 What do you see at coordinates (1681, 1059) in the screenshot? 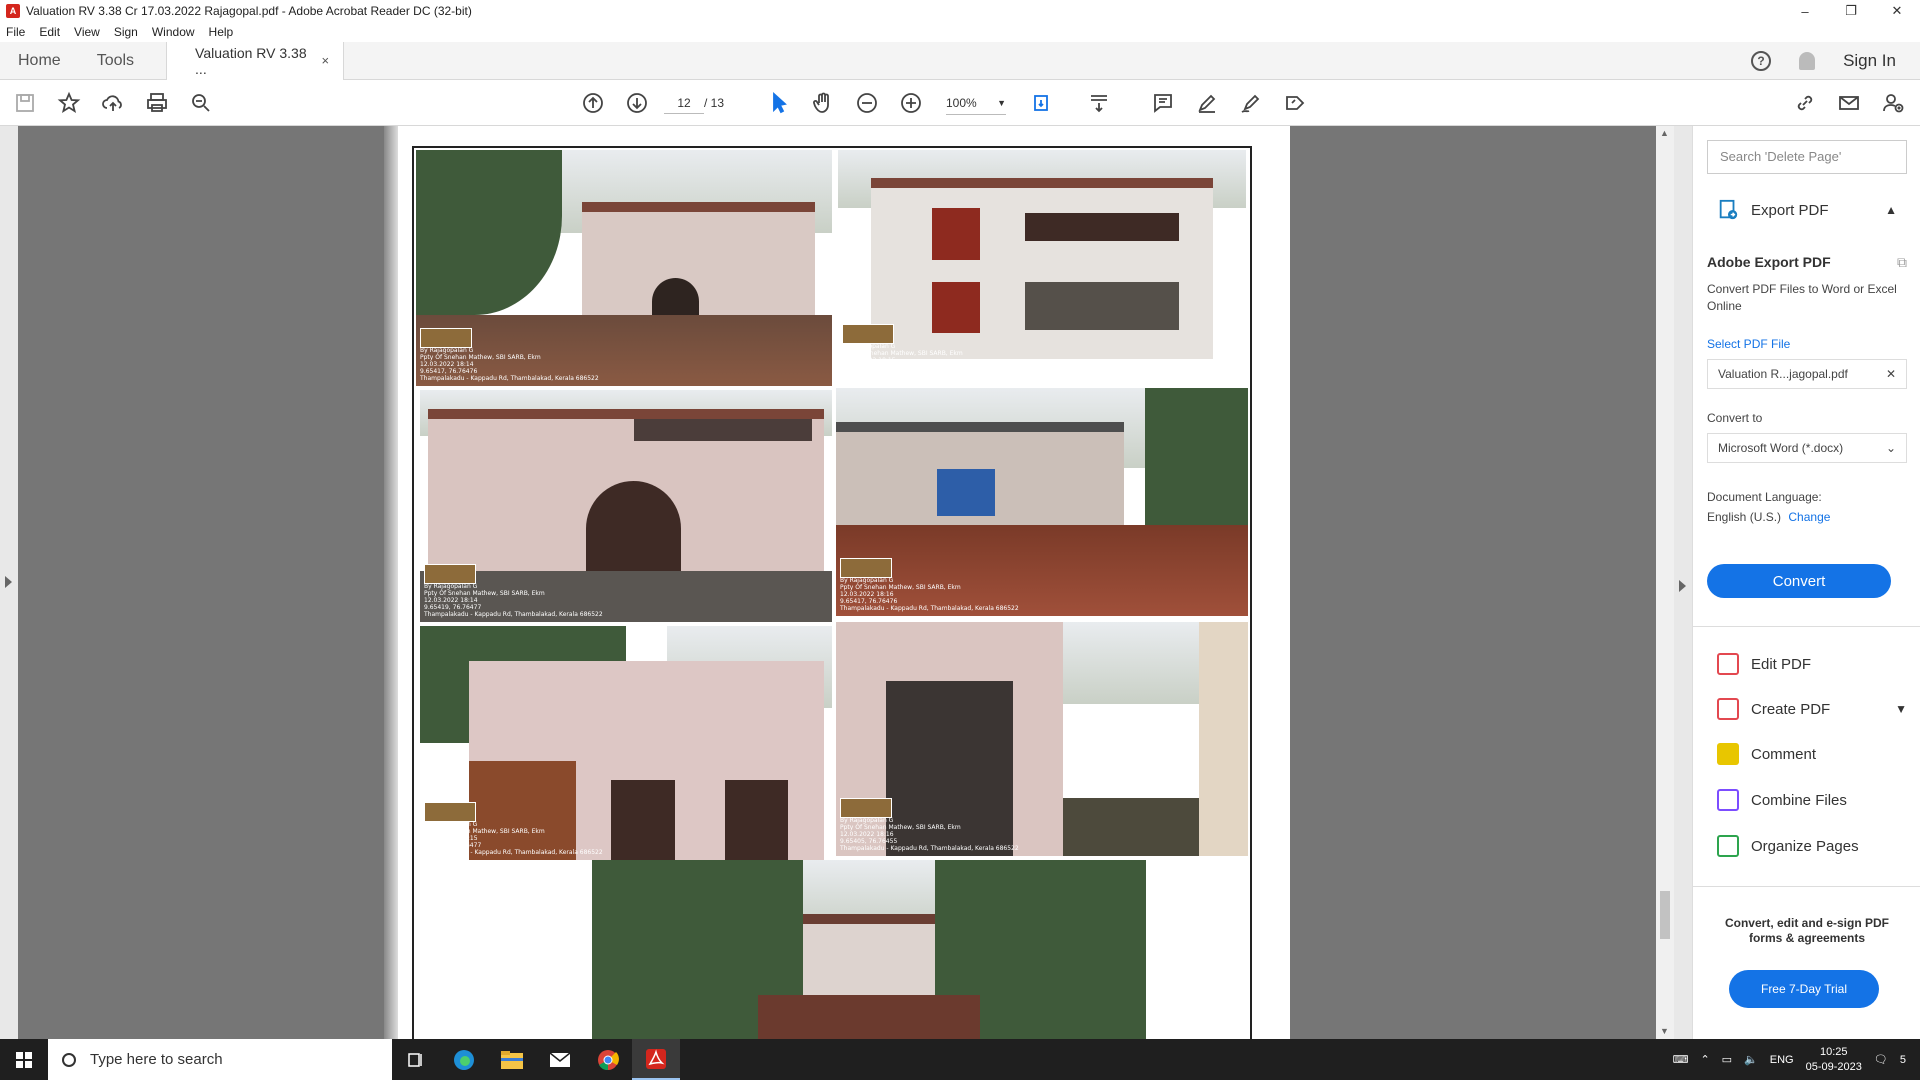
I see `keyboard-icon: ⌨` at bounding box center [1681, 1059].